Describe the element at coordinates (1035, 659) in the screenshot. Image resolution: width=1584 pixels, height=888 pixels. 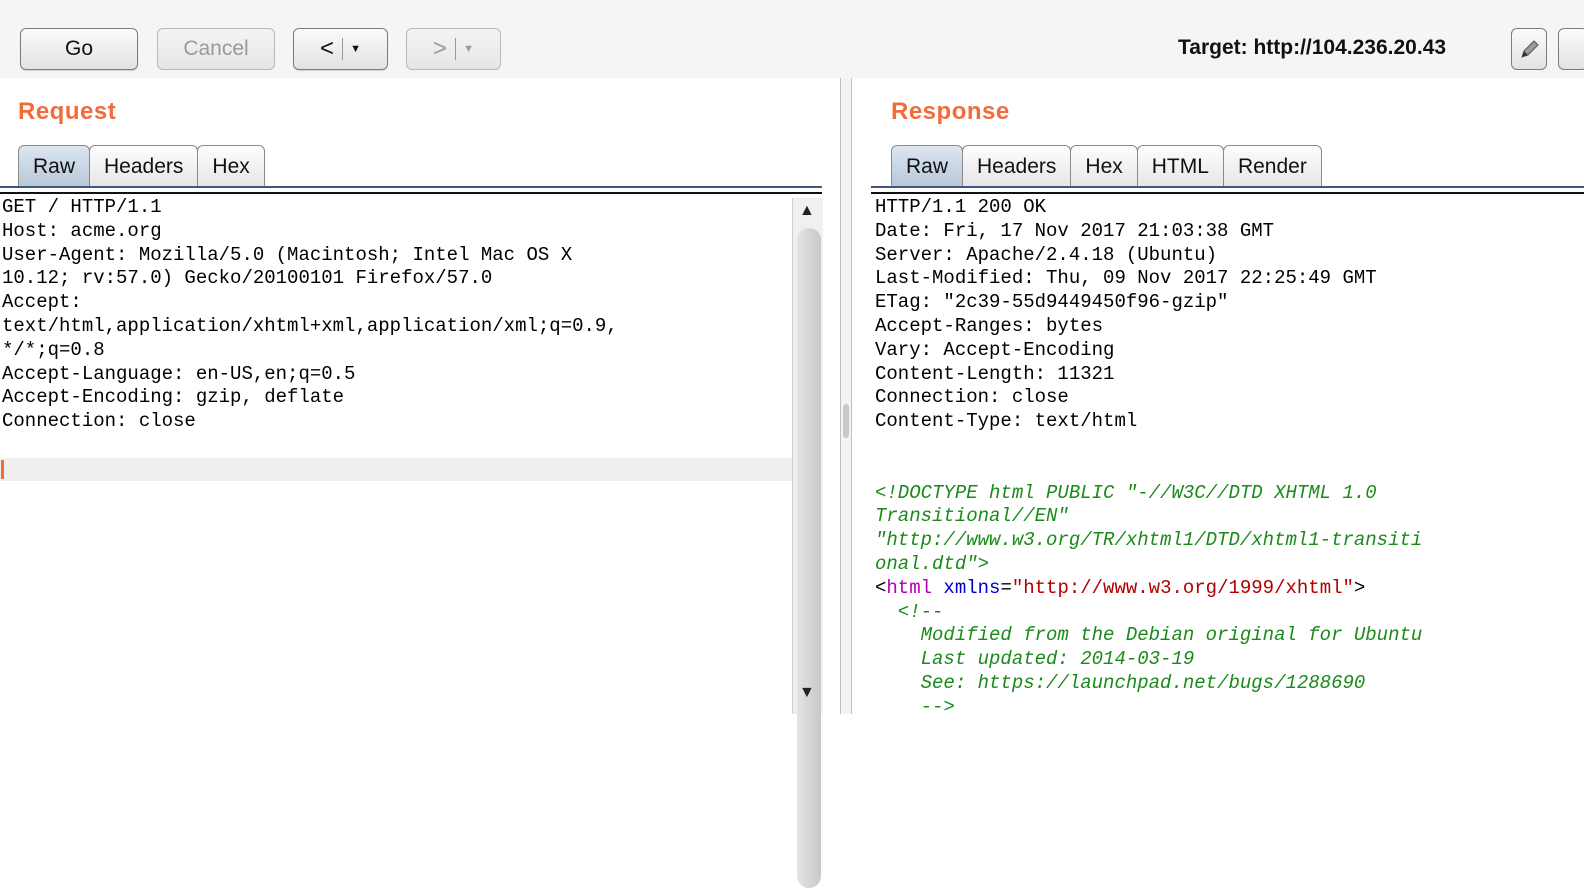
I see `comment-line: Last updated: 2014-03-19` at that location.